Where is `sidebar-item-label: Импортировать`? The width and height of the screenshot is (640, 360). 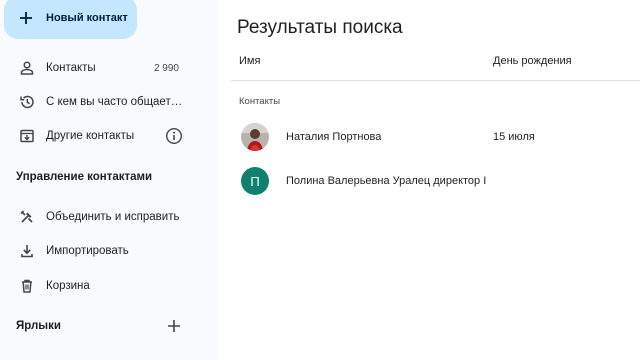 sidebar-item-label: Импортировать is located at coordinates (87, 251).